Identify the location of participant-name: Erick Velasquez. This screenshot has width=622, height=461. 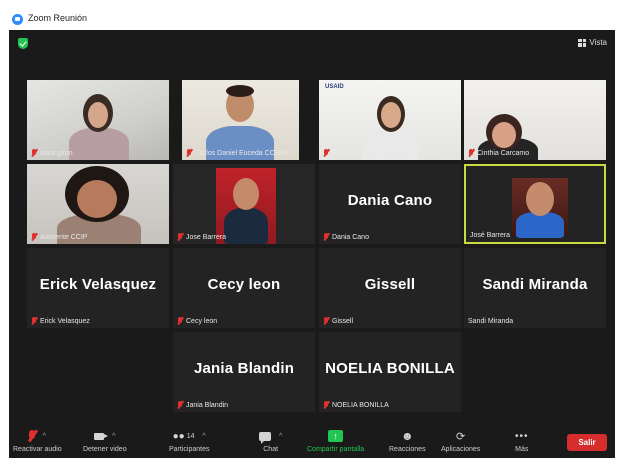
(65, 321).